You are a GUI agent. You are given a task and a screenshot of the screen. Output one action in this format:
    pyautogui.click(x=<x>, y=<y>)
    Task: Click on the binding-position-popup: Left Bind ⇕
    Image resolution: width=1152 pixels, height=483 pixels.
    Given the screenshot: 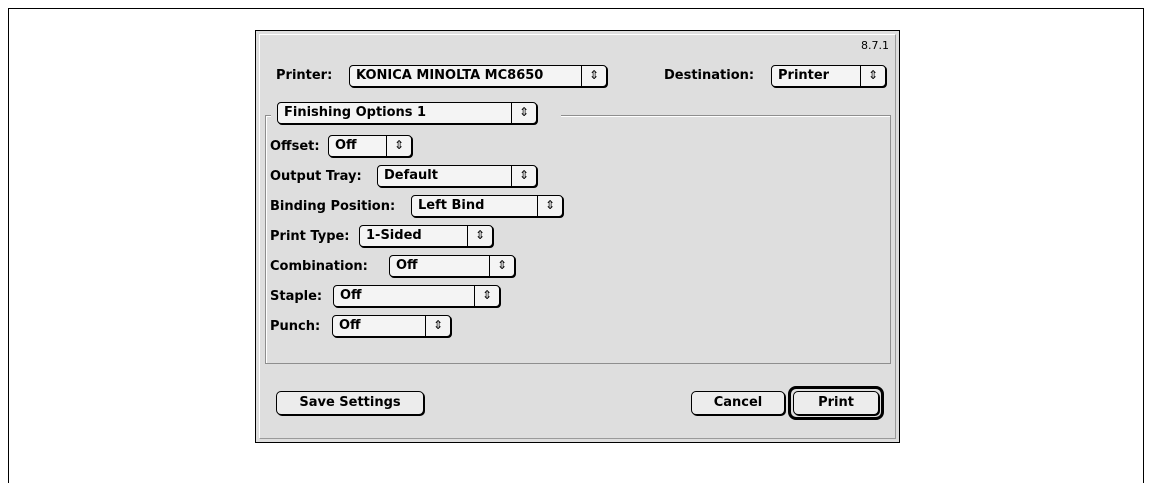 What is the action you would take?
    pyautogui.click(x=487, y=206)
    